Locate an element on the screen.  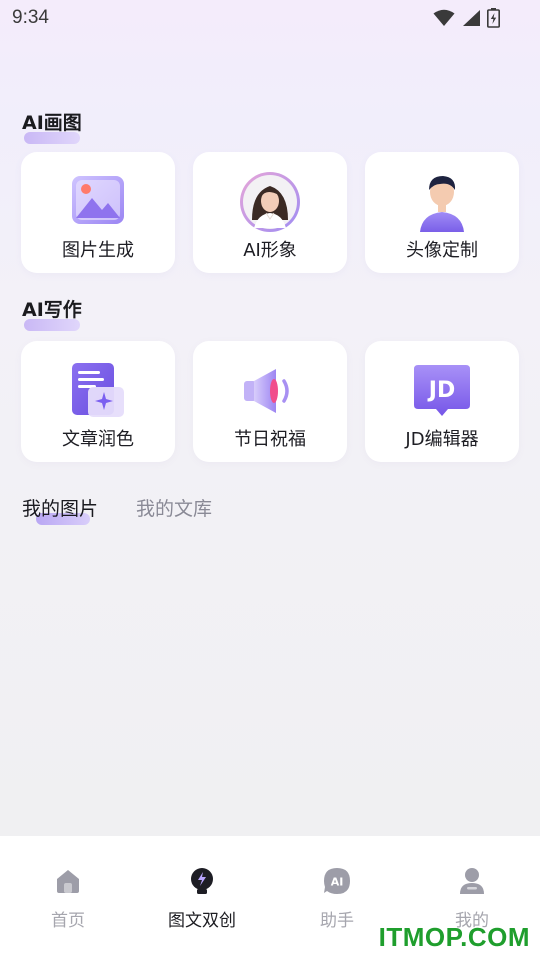
bulb-icon is located at coordinates (202, 881).